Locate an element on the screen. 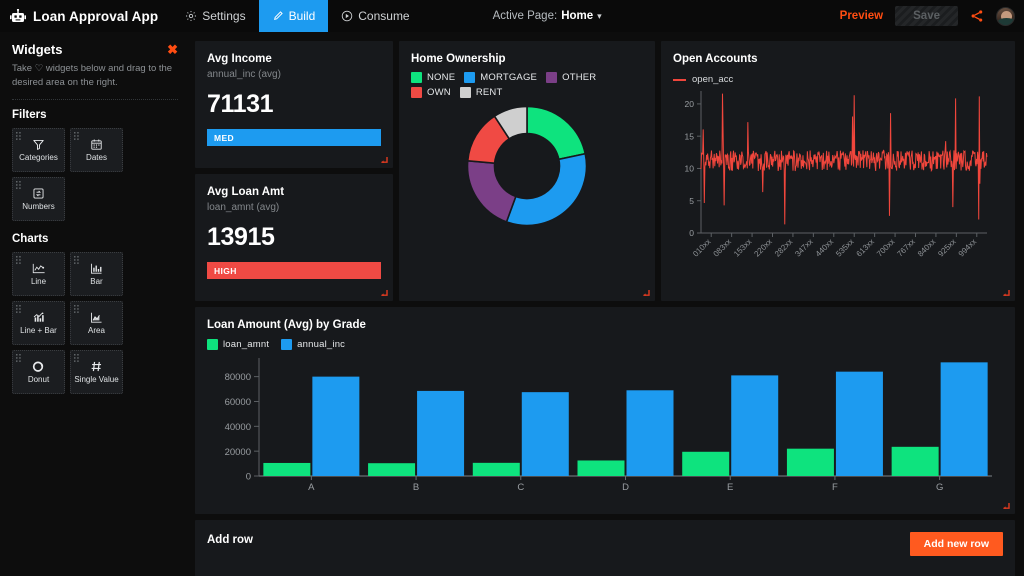  legend-label: OWN is located at coordinates (439, 92).